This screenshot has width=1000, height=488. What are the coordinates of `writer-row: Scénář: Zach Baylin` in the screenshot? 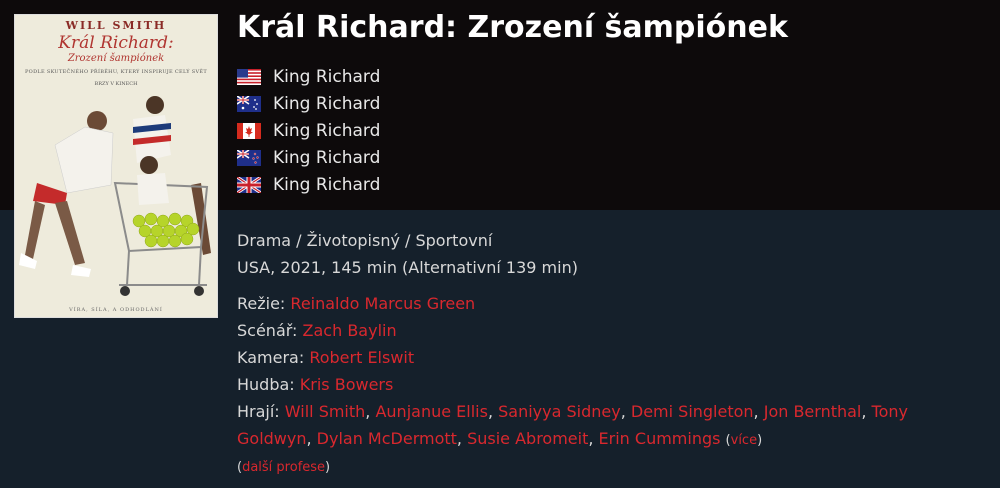 It's located at (612, 330).